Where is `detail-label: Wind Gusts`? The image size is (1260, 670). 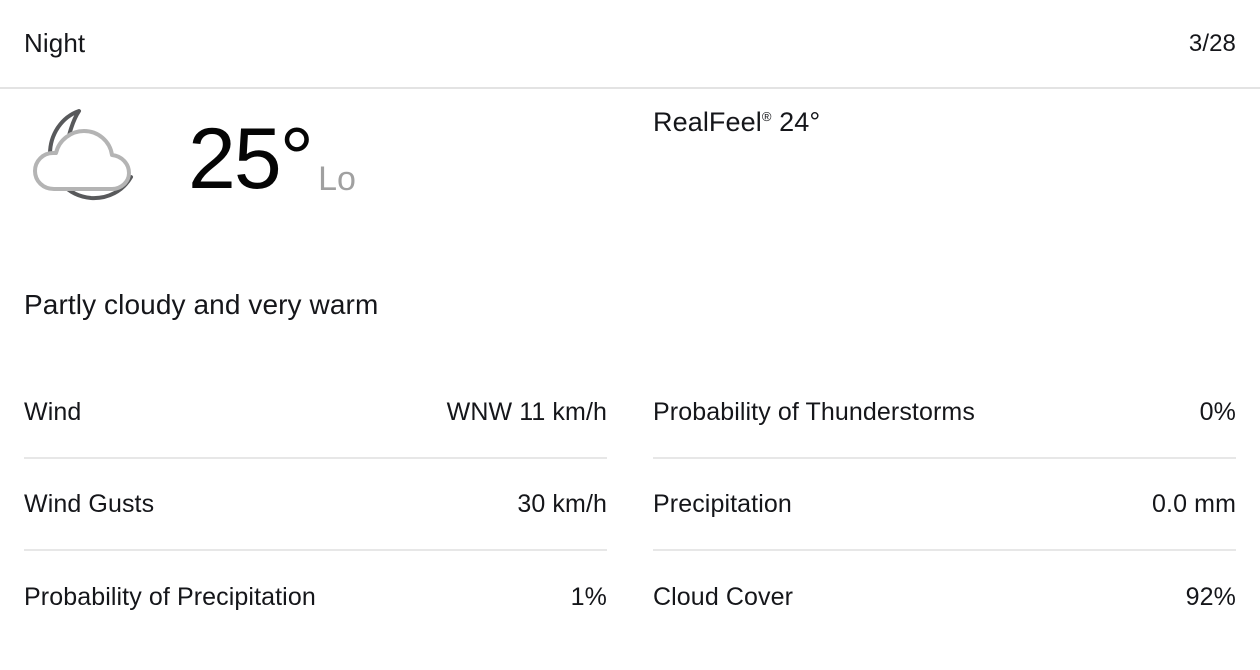
detail-label: Wind Gusts is located at coordinates (89, 503).